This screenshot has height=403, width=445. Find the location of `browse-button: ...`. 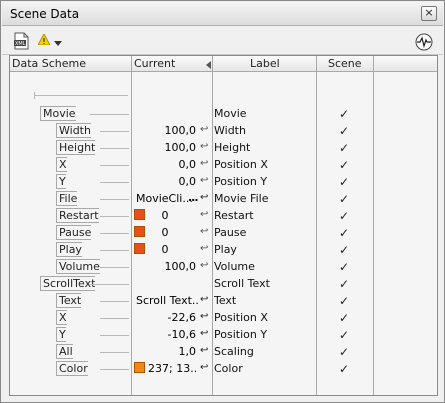

browse-button: ... is located at coordinates (193, 197).